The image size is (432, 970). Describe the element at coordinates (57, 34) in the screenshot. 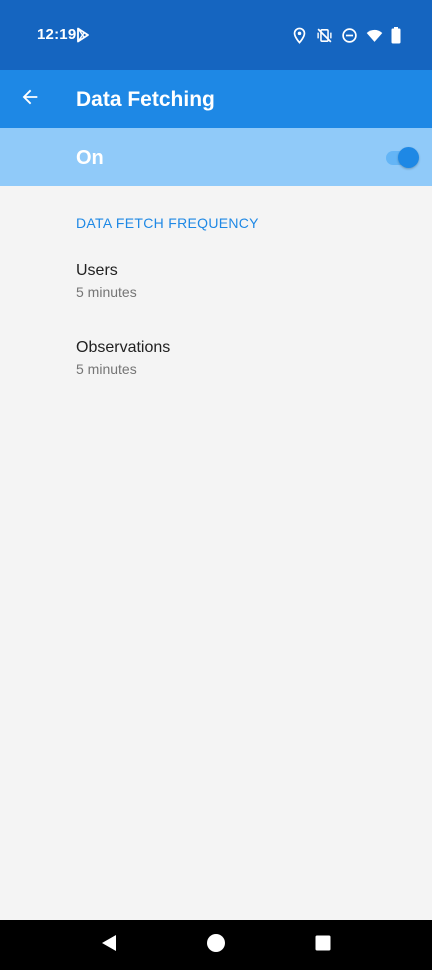

I see `status-time: 12:19` at that location.